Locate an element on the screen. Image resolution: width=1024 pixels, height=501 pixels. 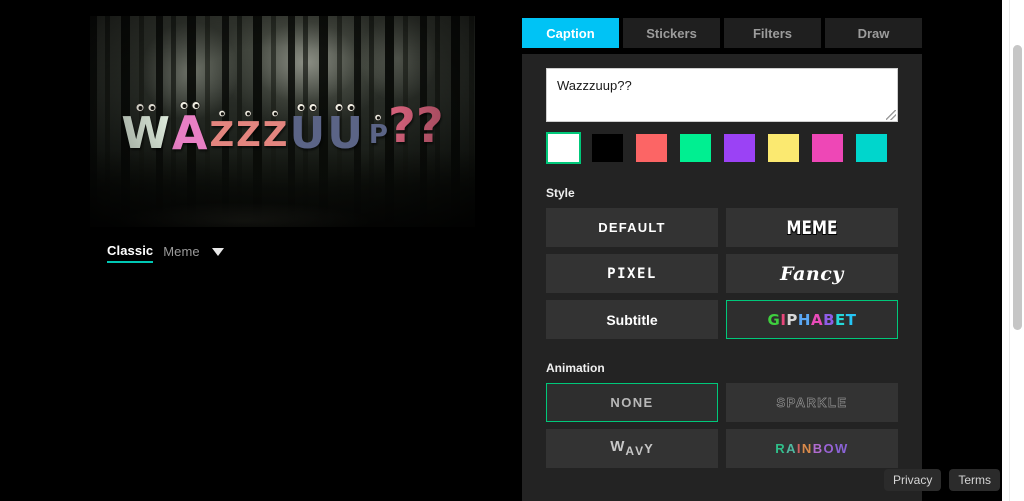
style-option-fancy: Fancy is located at coordinates (812, 273).